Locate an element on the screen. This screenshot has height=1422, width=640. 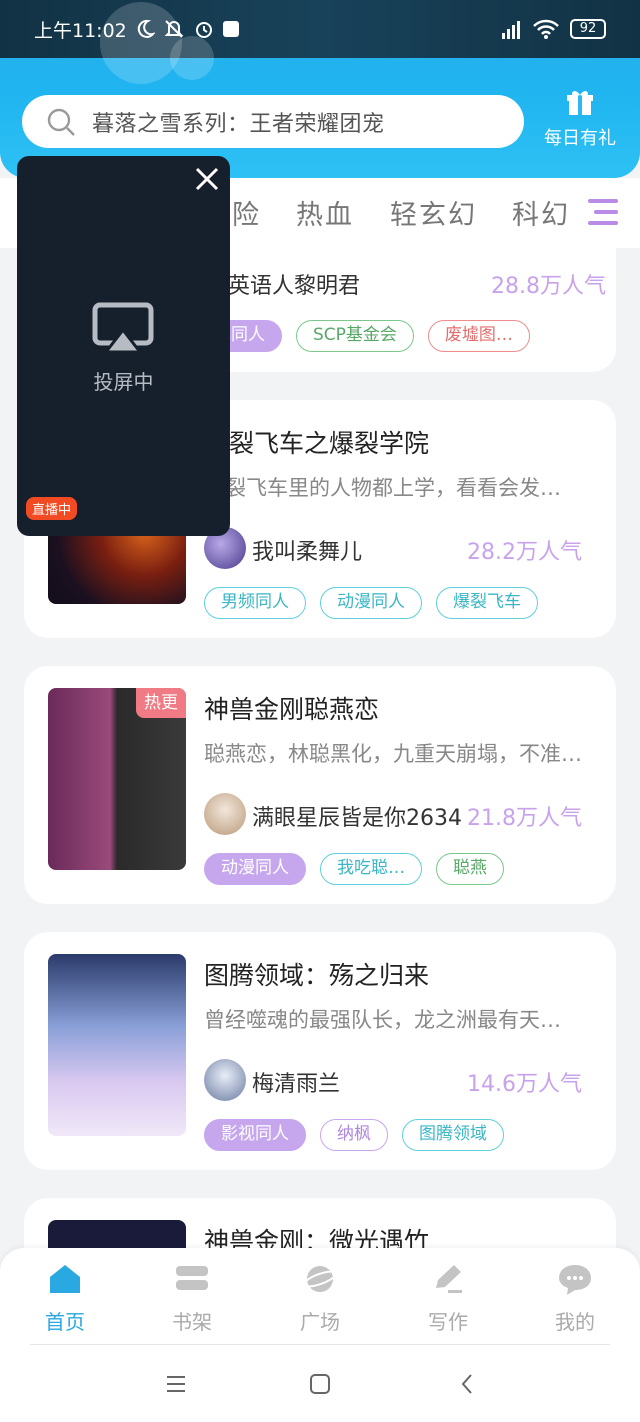
tab-category: 科幻 is located at coordinates (549, 212).